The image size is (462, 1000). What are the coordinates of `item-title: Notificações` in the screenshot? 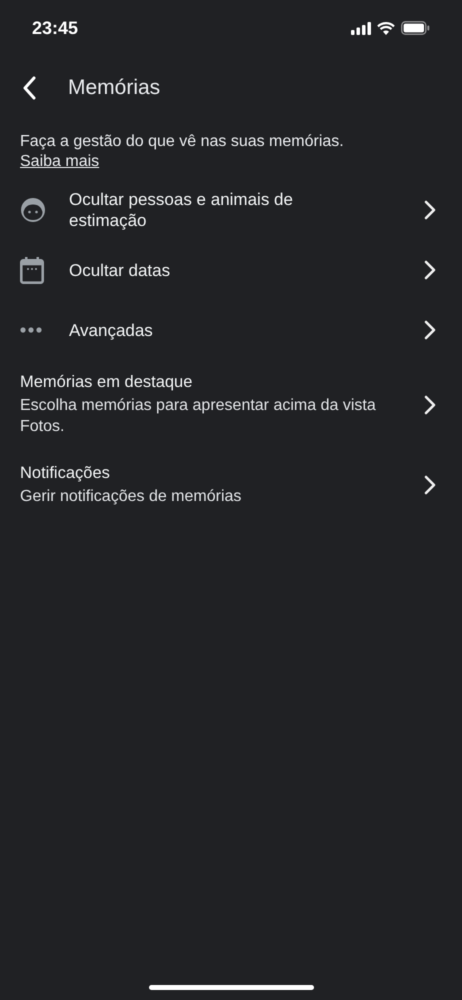 It's located at (65, 473).